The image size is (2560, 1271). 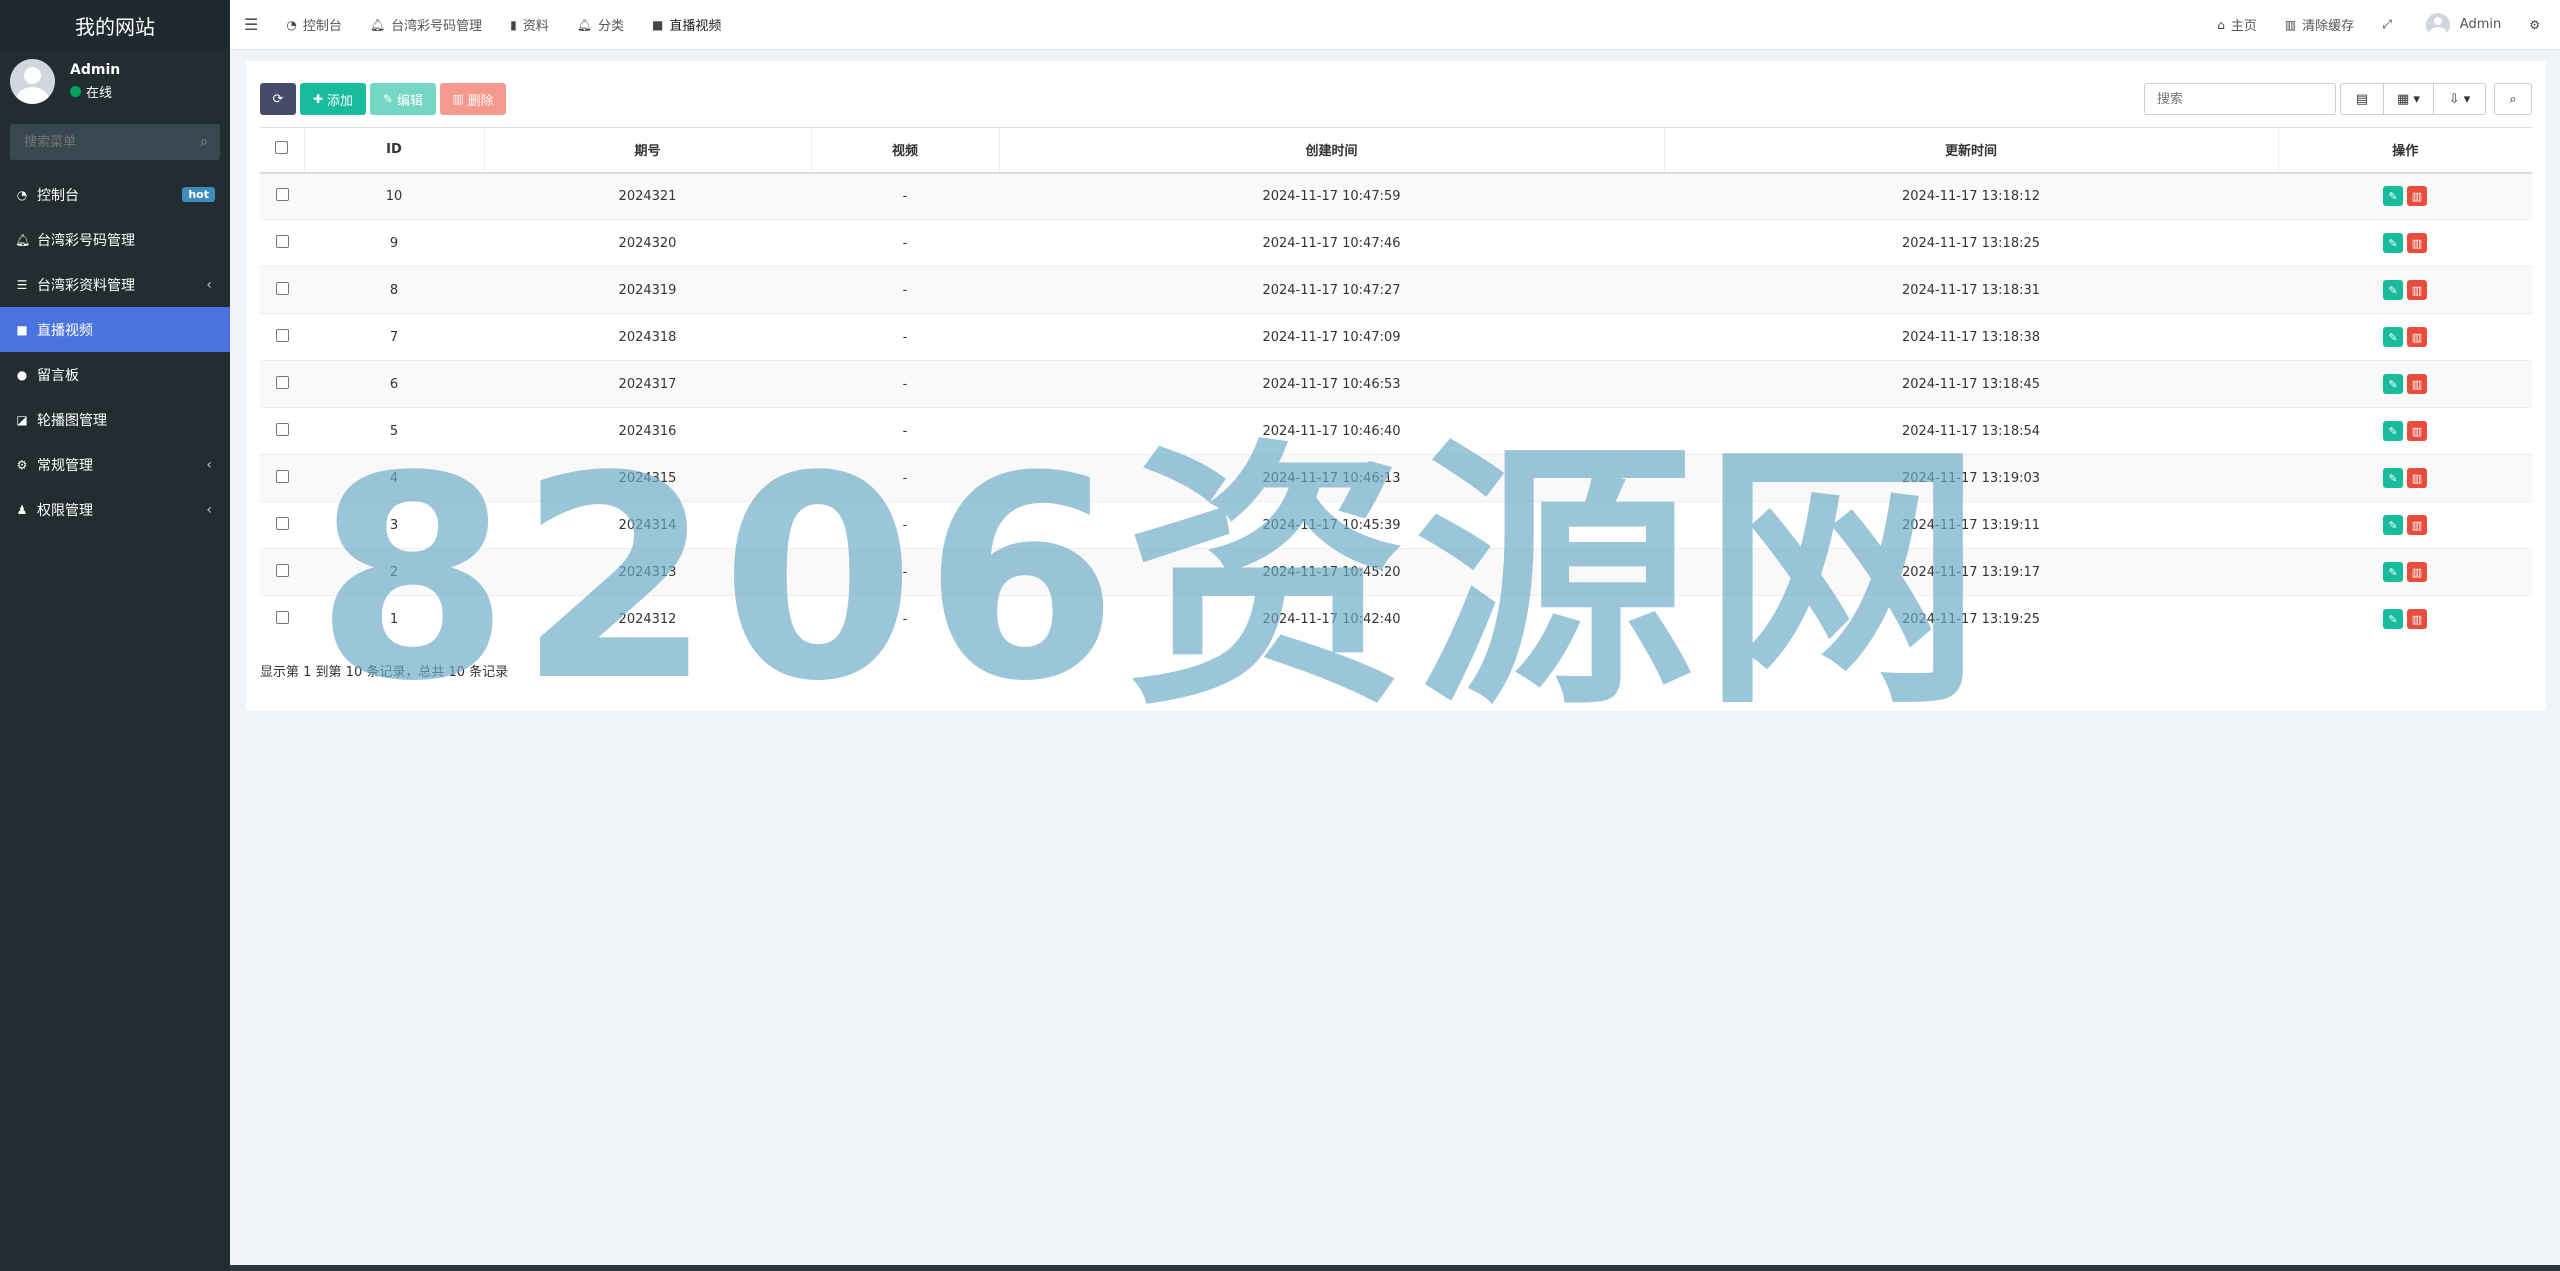 What do you see at coordinates (333, 99) in the screenshot?
I see `add-button: ✚ 添加` at bounding box center [333, 99].